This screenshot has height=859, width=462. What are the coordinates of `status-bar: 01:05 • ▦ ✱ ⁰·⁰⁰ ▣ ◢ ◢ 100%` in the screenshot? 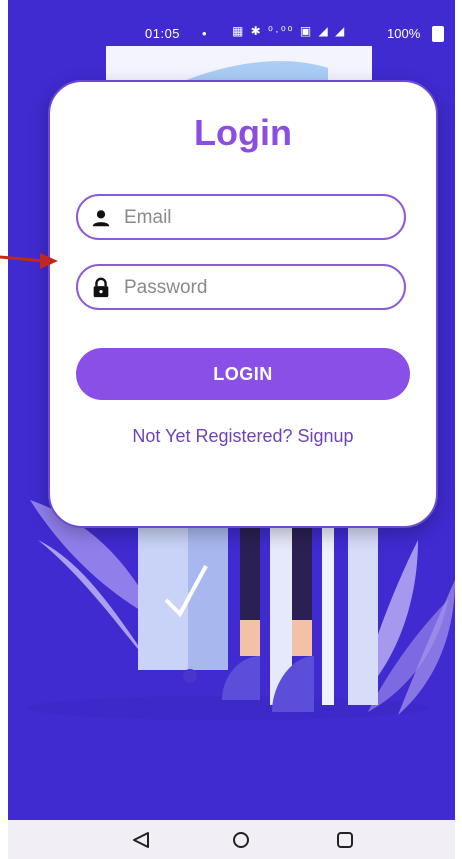 It's located at (231, 33).